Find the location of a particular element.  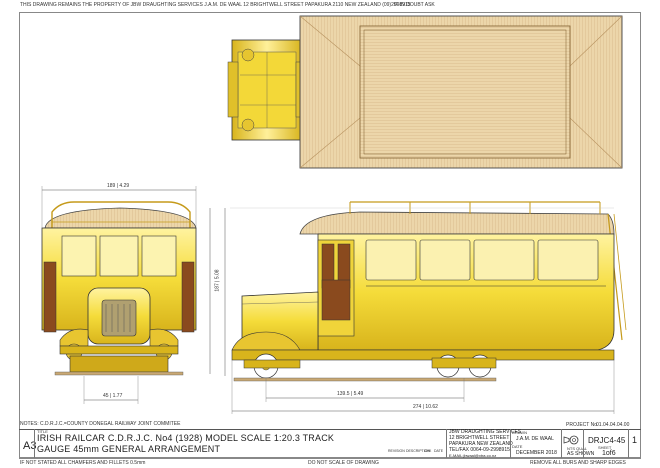

side-track is located at coordinates (365, 379).